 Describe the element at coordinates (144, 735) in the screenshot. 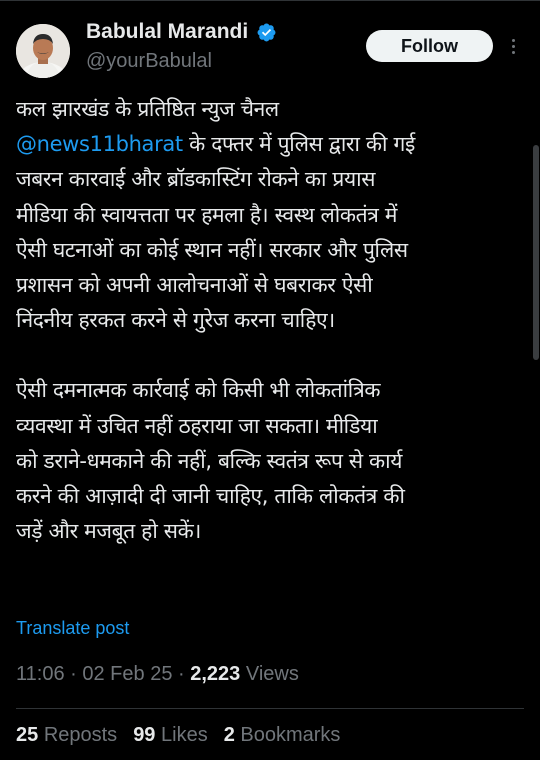

I see `likes-count: 99` at that location.